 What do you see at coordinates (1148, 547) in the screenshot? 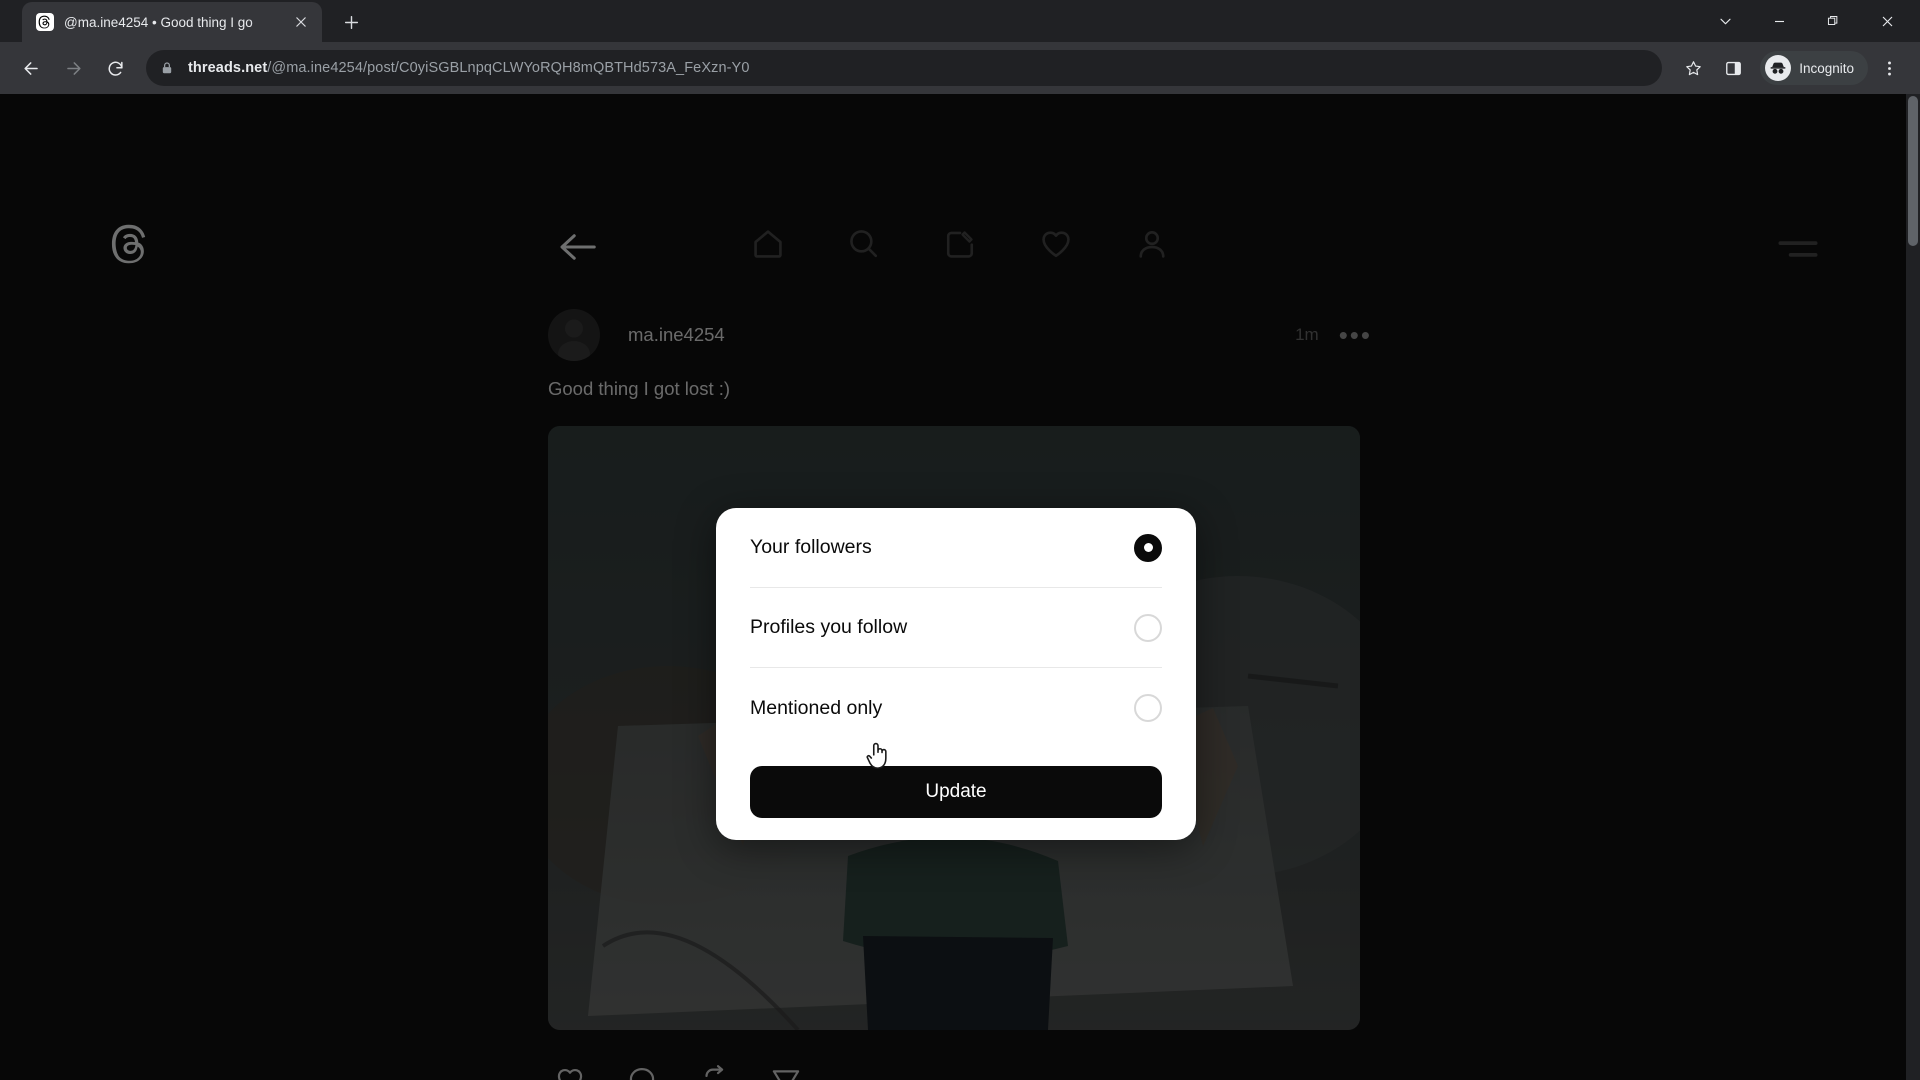
I see `radio-your-followers` at bounding box center [1148, 547].